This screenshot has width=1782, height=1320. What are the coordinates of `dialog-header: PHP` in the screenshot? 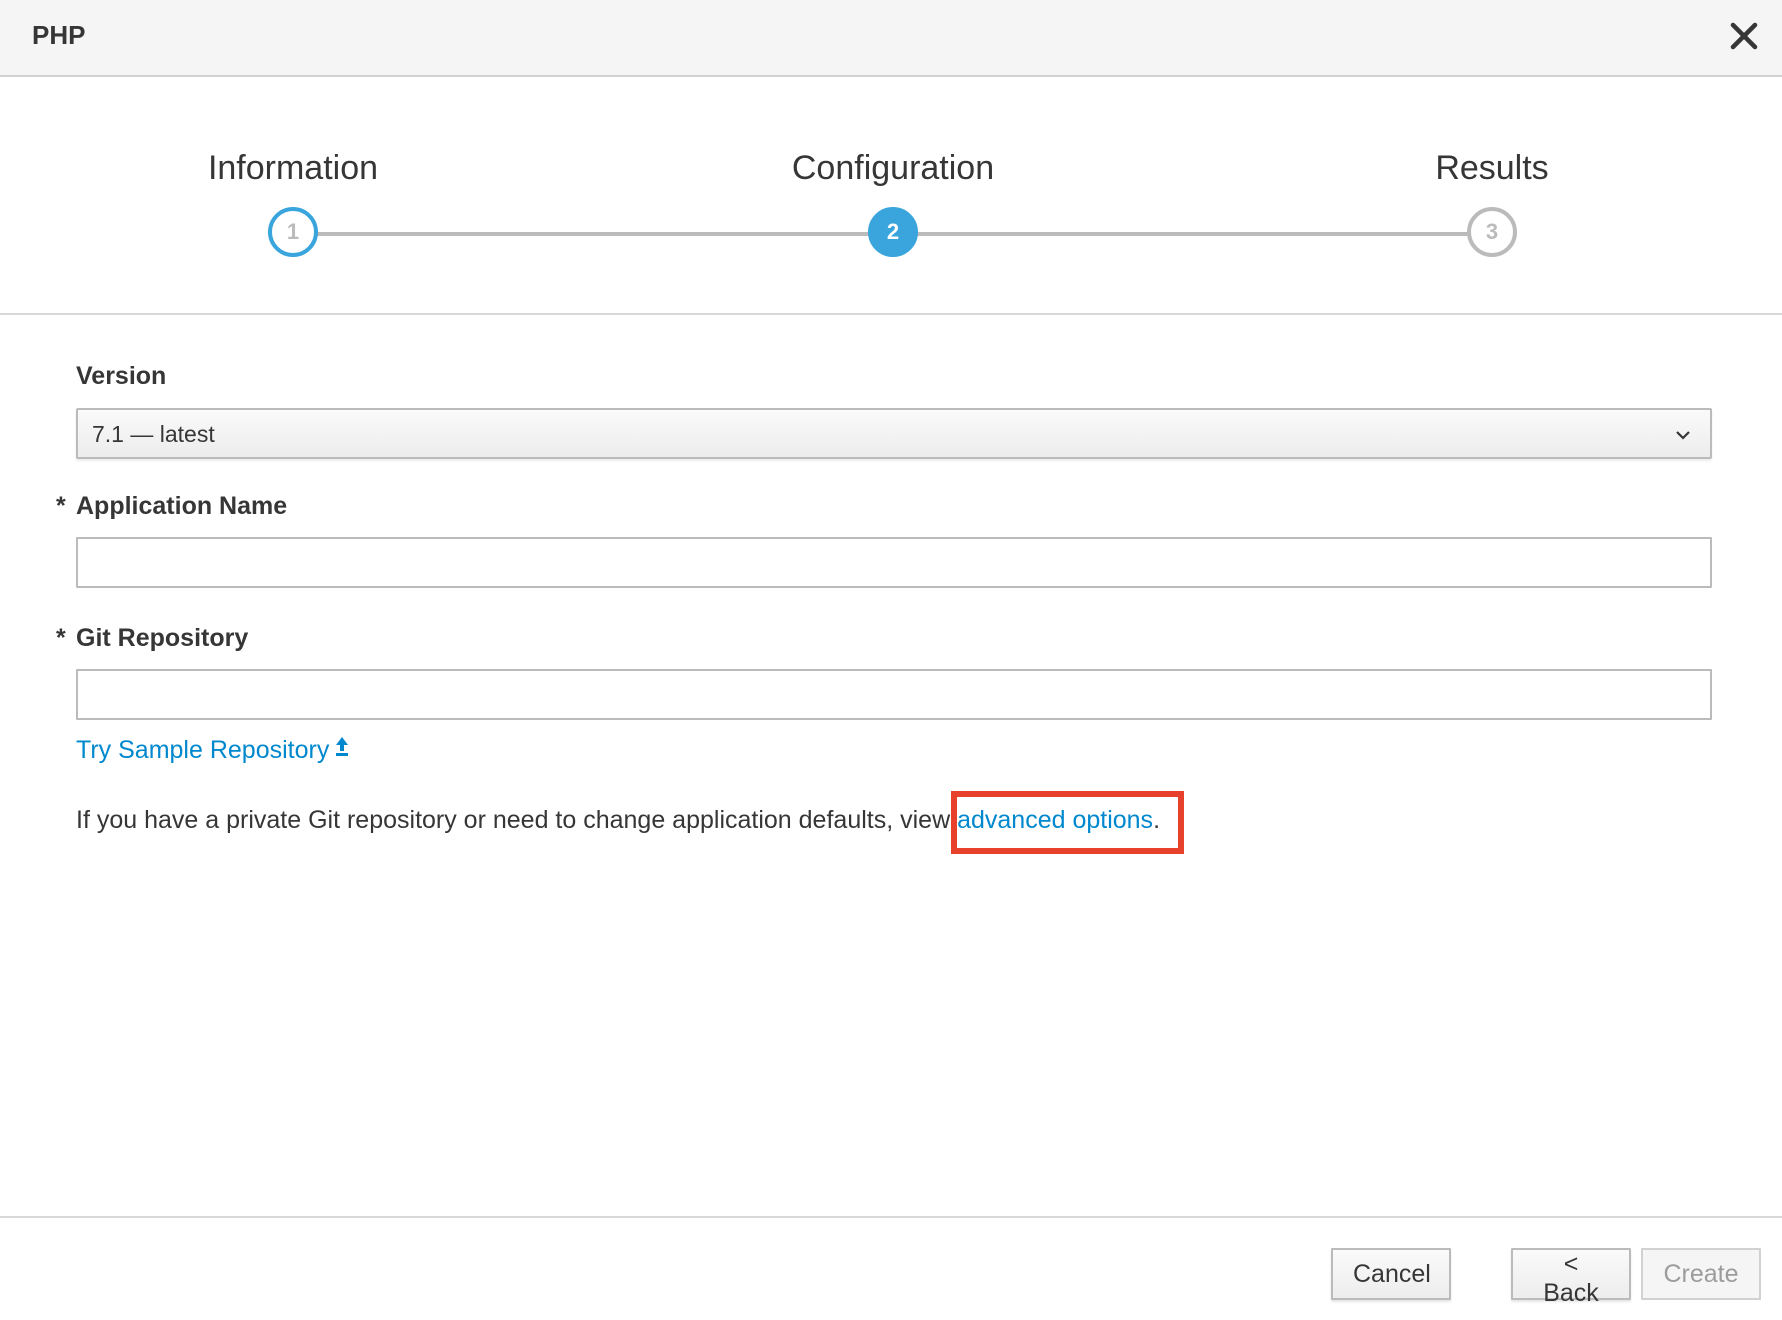 It's located at (891, 38).